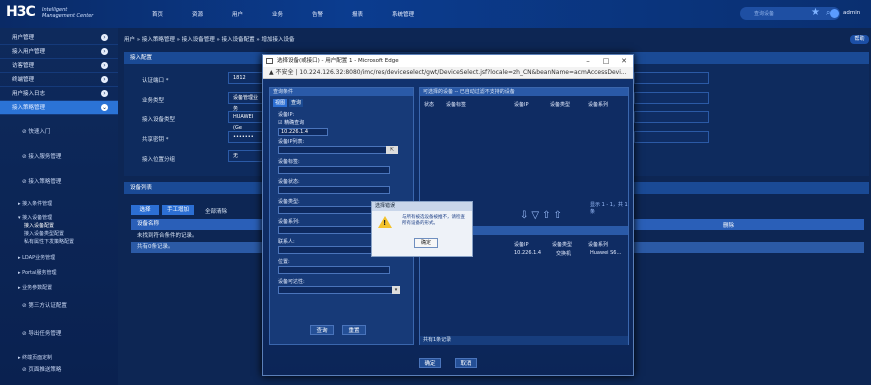 The height and width of the screenshot is (385, 871). What do you see at coordinates (59, 80) in the screenshot?
I see `sidebar-item-terminal: 终端管理 ›` at bounding box center [59, 80].